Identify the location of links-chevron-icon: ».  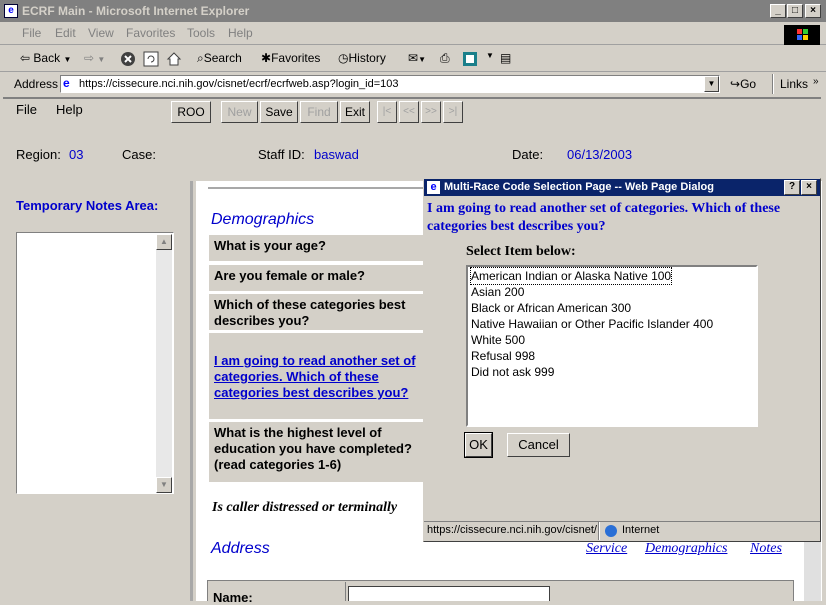
(816, 81).